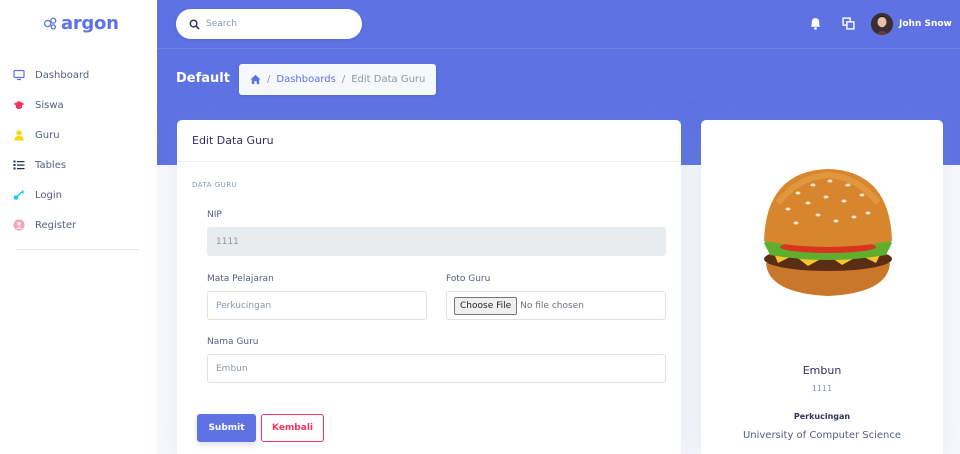 The height and width of the screenshot is (454, 960). What do you see at coordinates (50, 23) in the screenshot?
I see `argon-logo-icon` at bounding box center [50, 23].